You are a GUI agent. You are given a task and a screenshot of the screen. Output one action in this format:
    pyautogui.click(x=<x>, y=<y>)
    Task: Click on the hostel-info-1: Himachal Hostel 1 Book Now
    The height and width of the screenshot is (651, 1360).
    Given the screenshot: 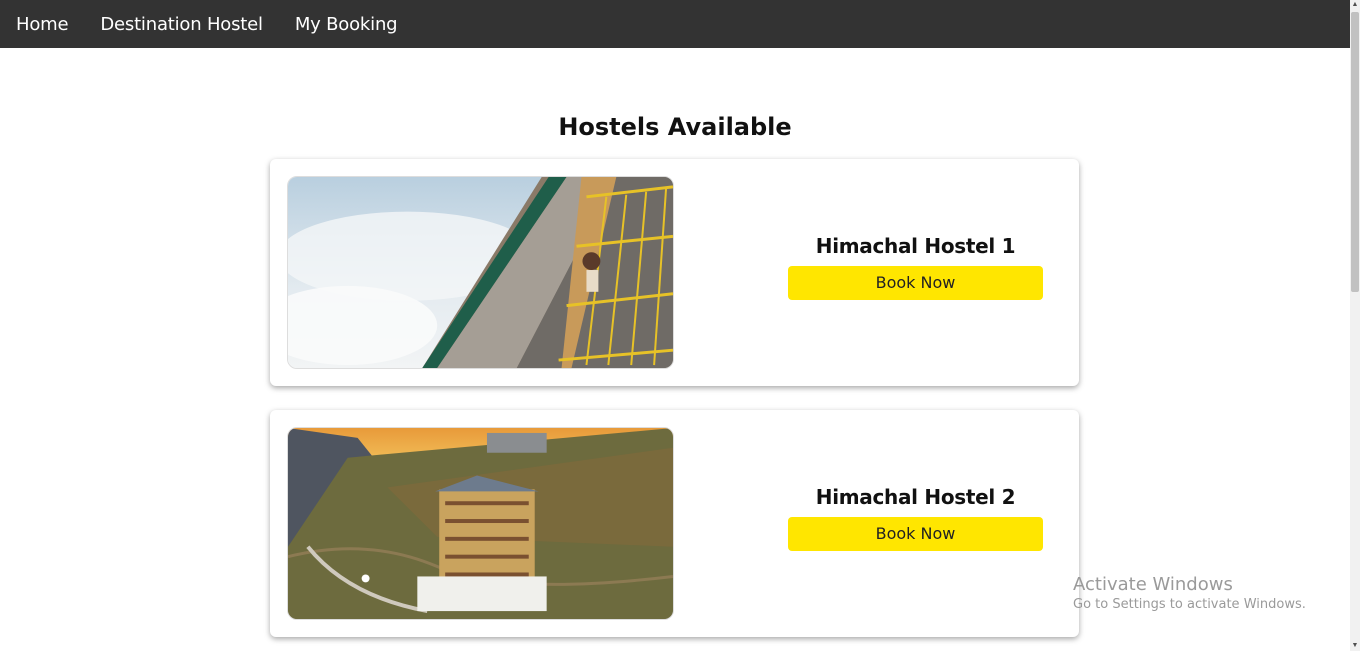 What is the action you would take?
    pyautogui.click(x=915, y=272)
    